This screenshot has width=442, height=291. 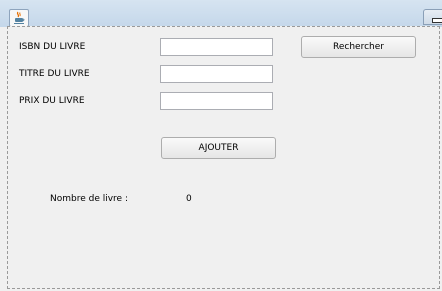 I want to click on price-label: PRIX DU LIVRE, so click(x=52, y=101).